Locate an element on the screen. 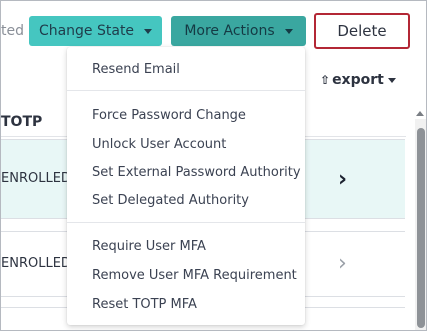 Image resolution: width=427 pixels, height=331 pixels. menu-item-resend-email: Resend Email is located at coordinates (136, 69).